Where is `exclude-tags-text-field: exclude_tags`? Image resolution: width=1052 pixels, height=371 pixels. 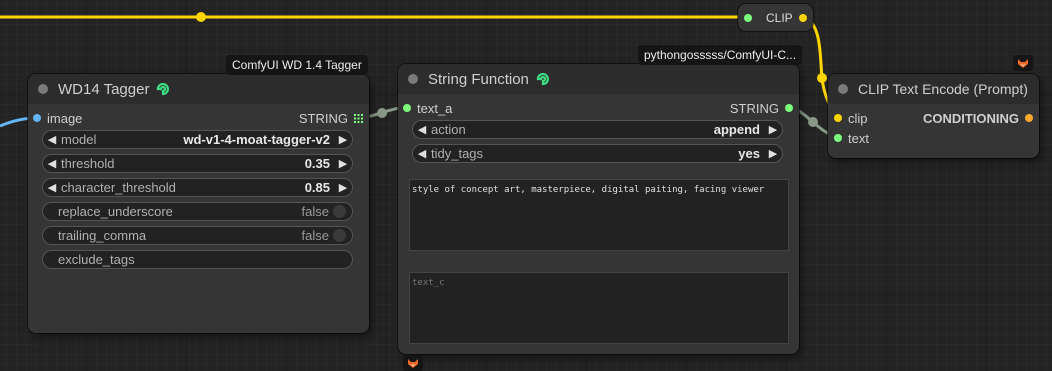 exclude-tags-text-field: exclude_tags is located at coordinates (197, 259).